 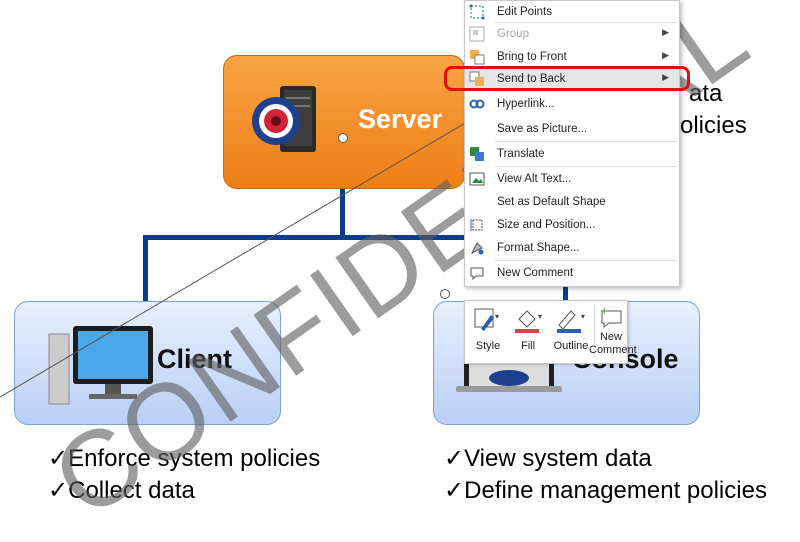 What do you see at coordinates (477, 57) in the screenshot?
I see `bring-to-front-icon` at bounding box center [477, 57].